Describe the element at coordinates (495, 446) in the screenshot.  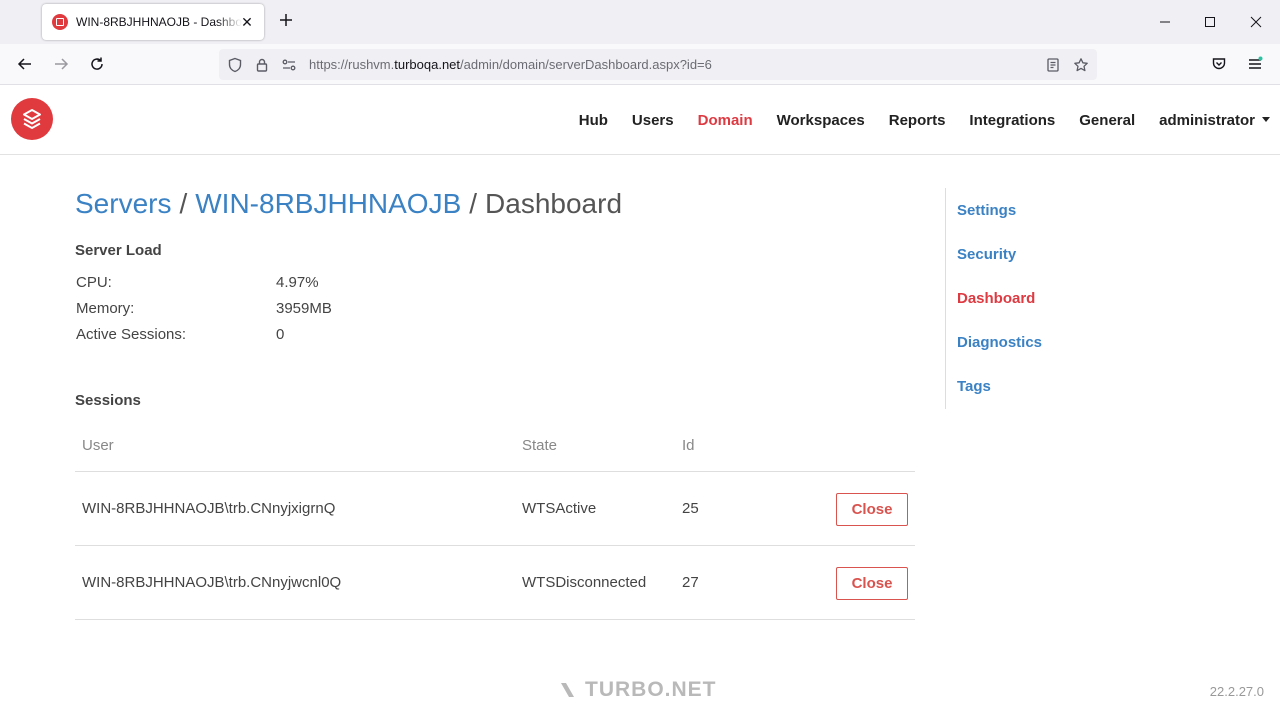
I see `table-header-row: User State Id` at that location.